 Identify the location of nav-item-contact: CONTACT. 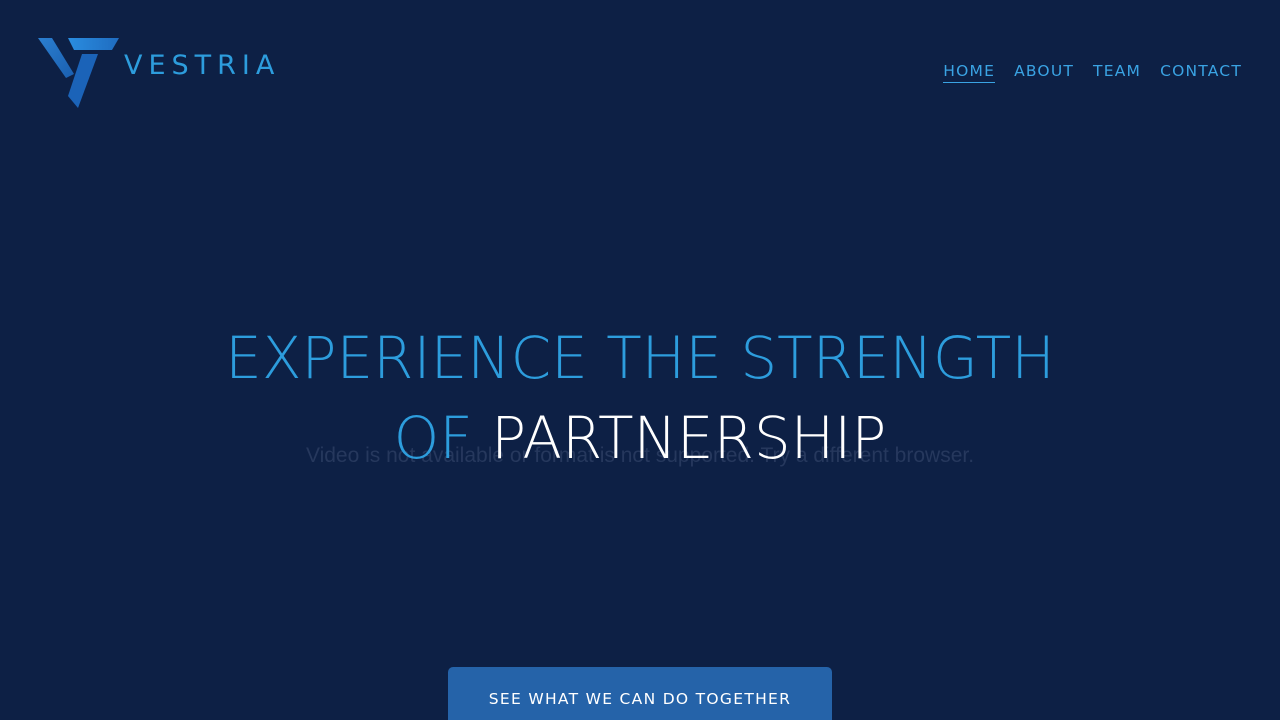
(1201, 72).